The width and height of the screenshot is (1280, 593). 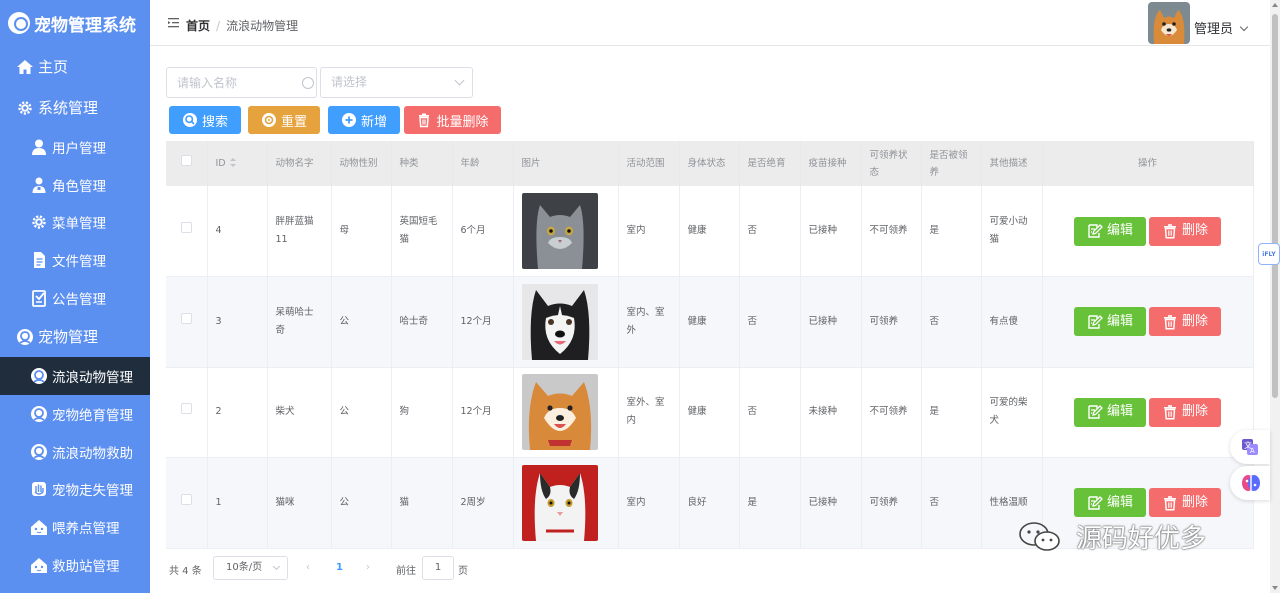 I want to click on sidebar-item-label: 宠物绝育管理, so click(x=92, y=415).